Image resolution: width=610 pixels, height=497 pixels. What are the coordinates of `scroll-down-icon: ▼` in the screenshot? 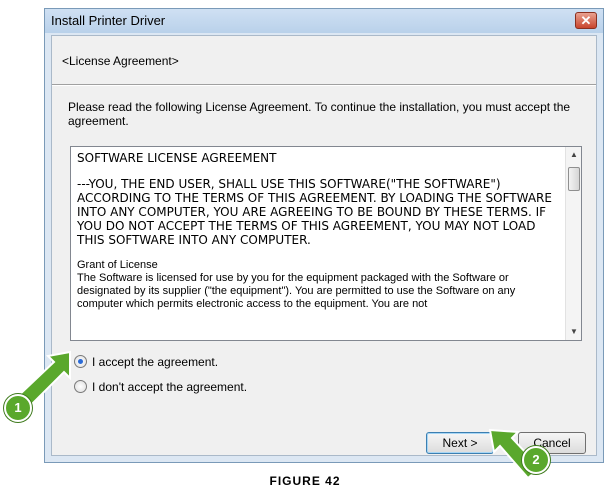 It's located at (573, 332).